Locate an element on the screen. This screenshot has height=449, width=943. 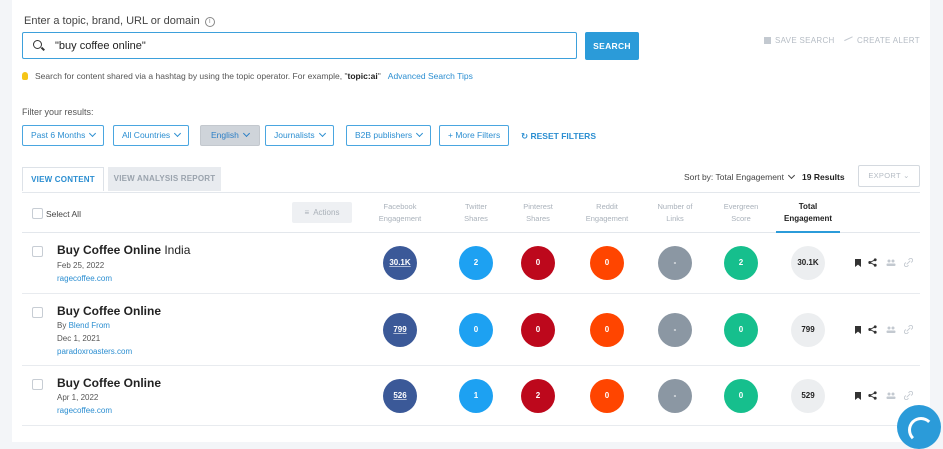
reset-filters-button: ↻ RESET FILTERS is located at coordinates (558, 136).